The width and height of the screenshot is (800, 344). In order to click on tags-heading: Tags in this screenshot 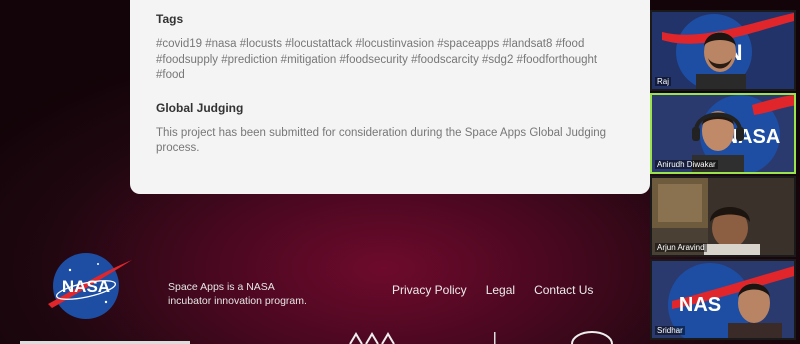, I will do `click(170, 19)`.